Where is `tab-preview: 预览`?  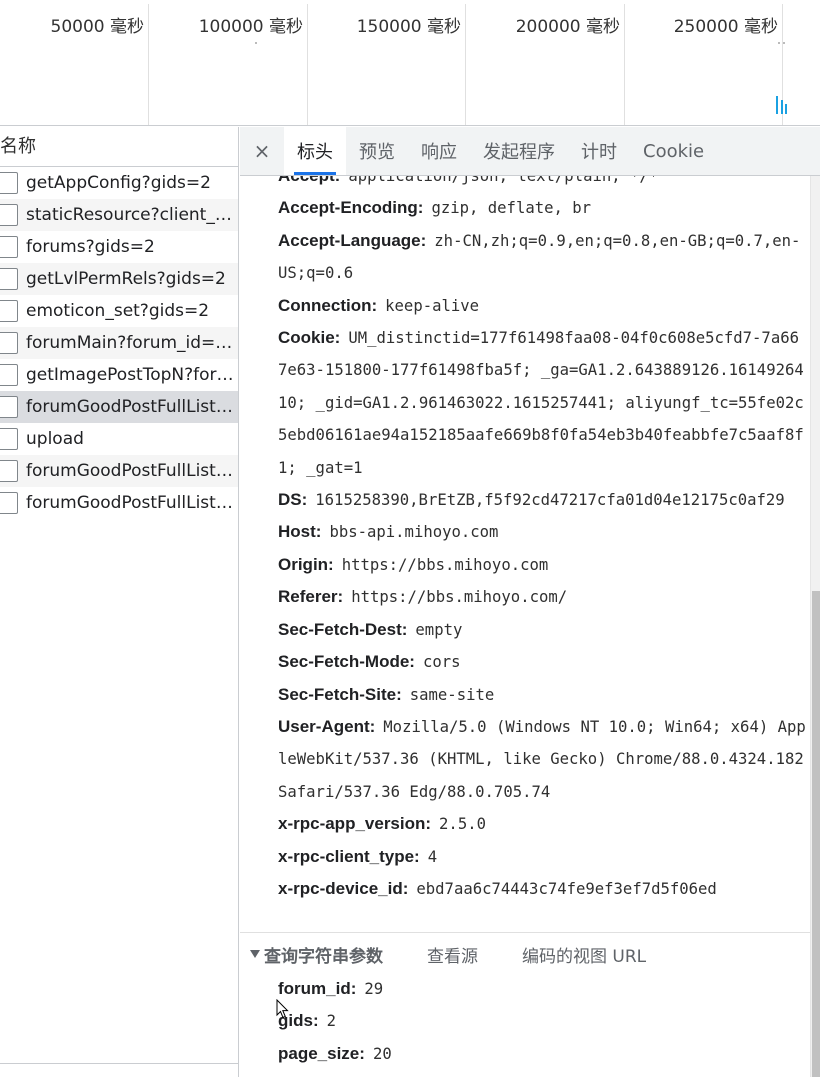
tab-preview: 预览 is located at coordinates (377, 151).